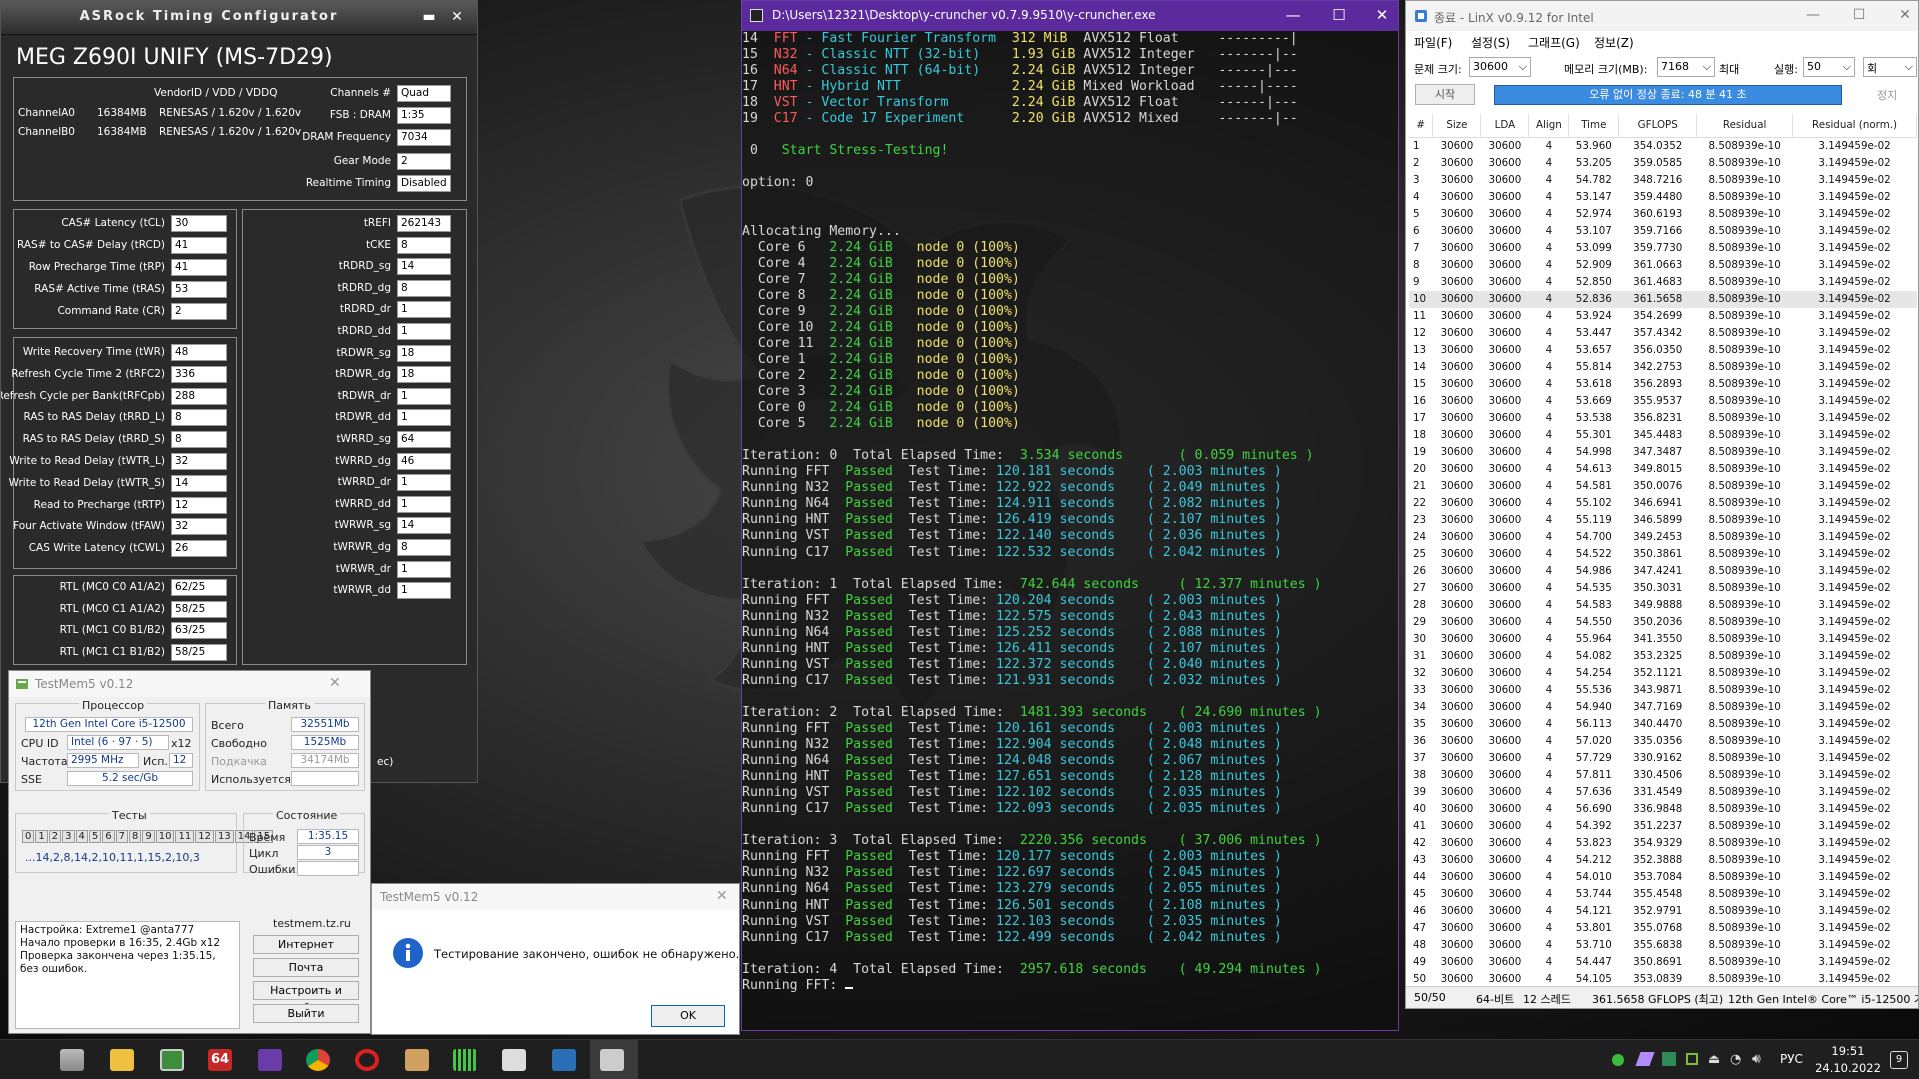 Image resolution: width=1919 pixels, height=1079 pixels. Describe the element at coordinates (1890, 67) in the screenshot. I see `run-unit-select: 회 ⌵` at that location.